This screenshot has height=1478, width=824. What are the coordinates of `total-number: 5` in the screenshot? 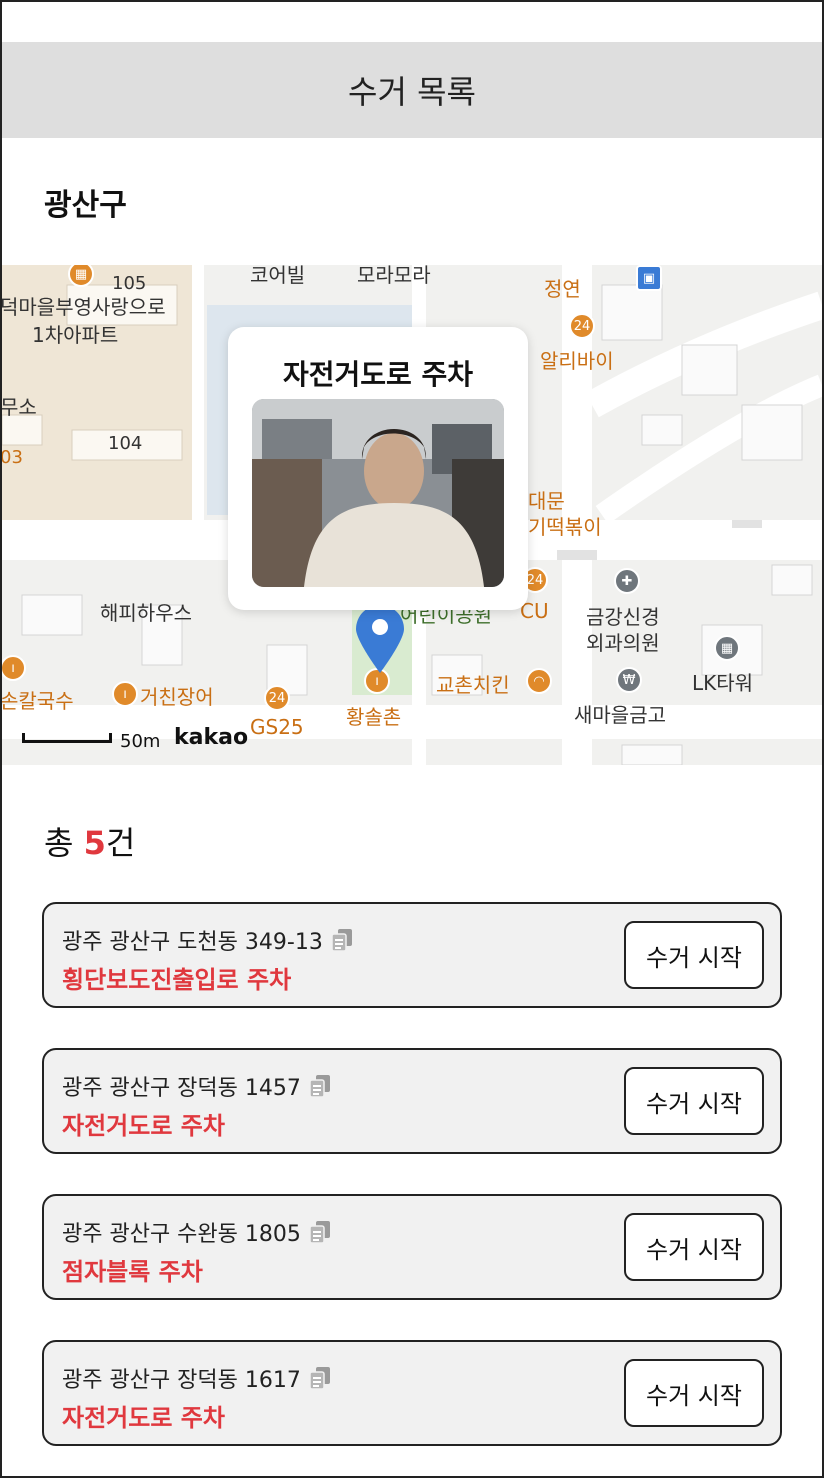 It's located at (94, 843).